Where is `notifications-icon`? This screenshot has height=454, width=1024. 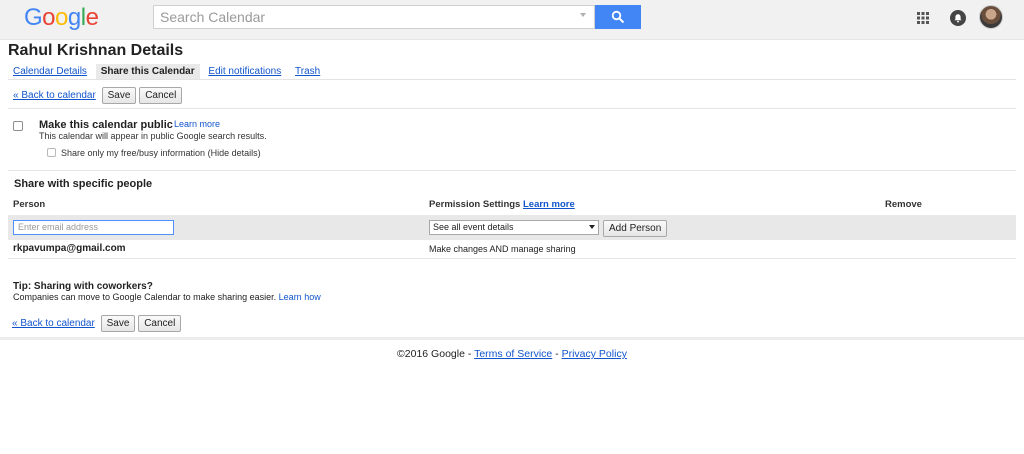
notifications-icon is located at coordinates (958, 18).